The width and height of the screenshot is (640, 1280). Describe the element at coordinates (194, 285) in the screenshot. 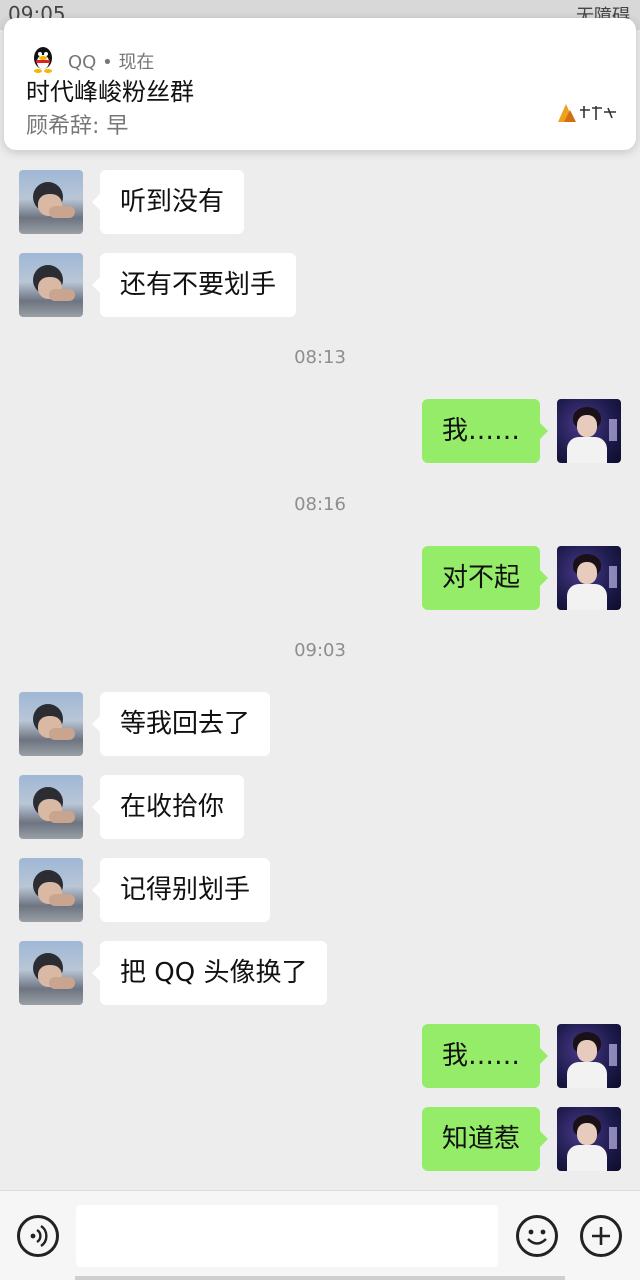

I see `incoming-message-bubble: 还有不要划手` at that location.